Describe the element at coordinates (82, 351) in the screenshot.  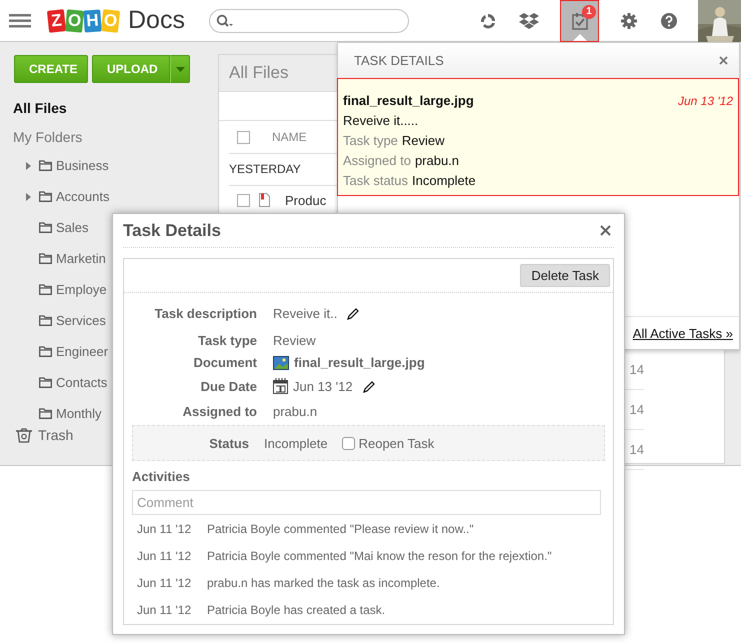
I see `folder-item: Engineer` at that location.